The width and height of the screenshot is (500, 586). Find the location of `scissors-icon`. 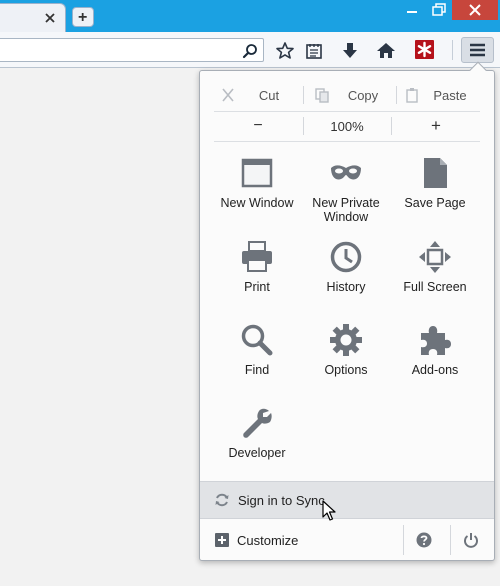

scissors-icon is located at coordinates (228, 95).